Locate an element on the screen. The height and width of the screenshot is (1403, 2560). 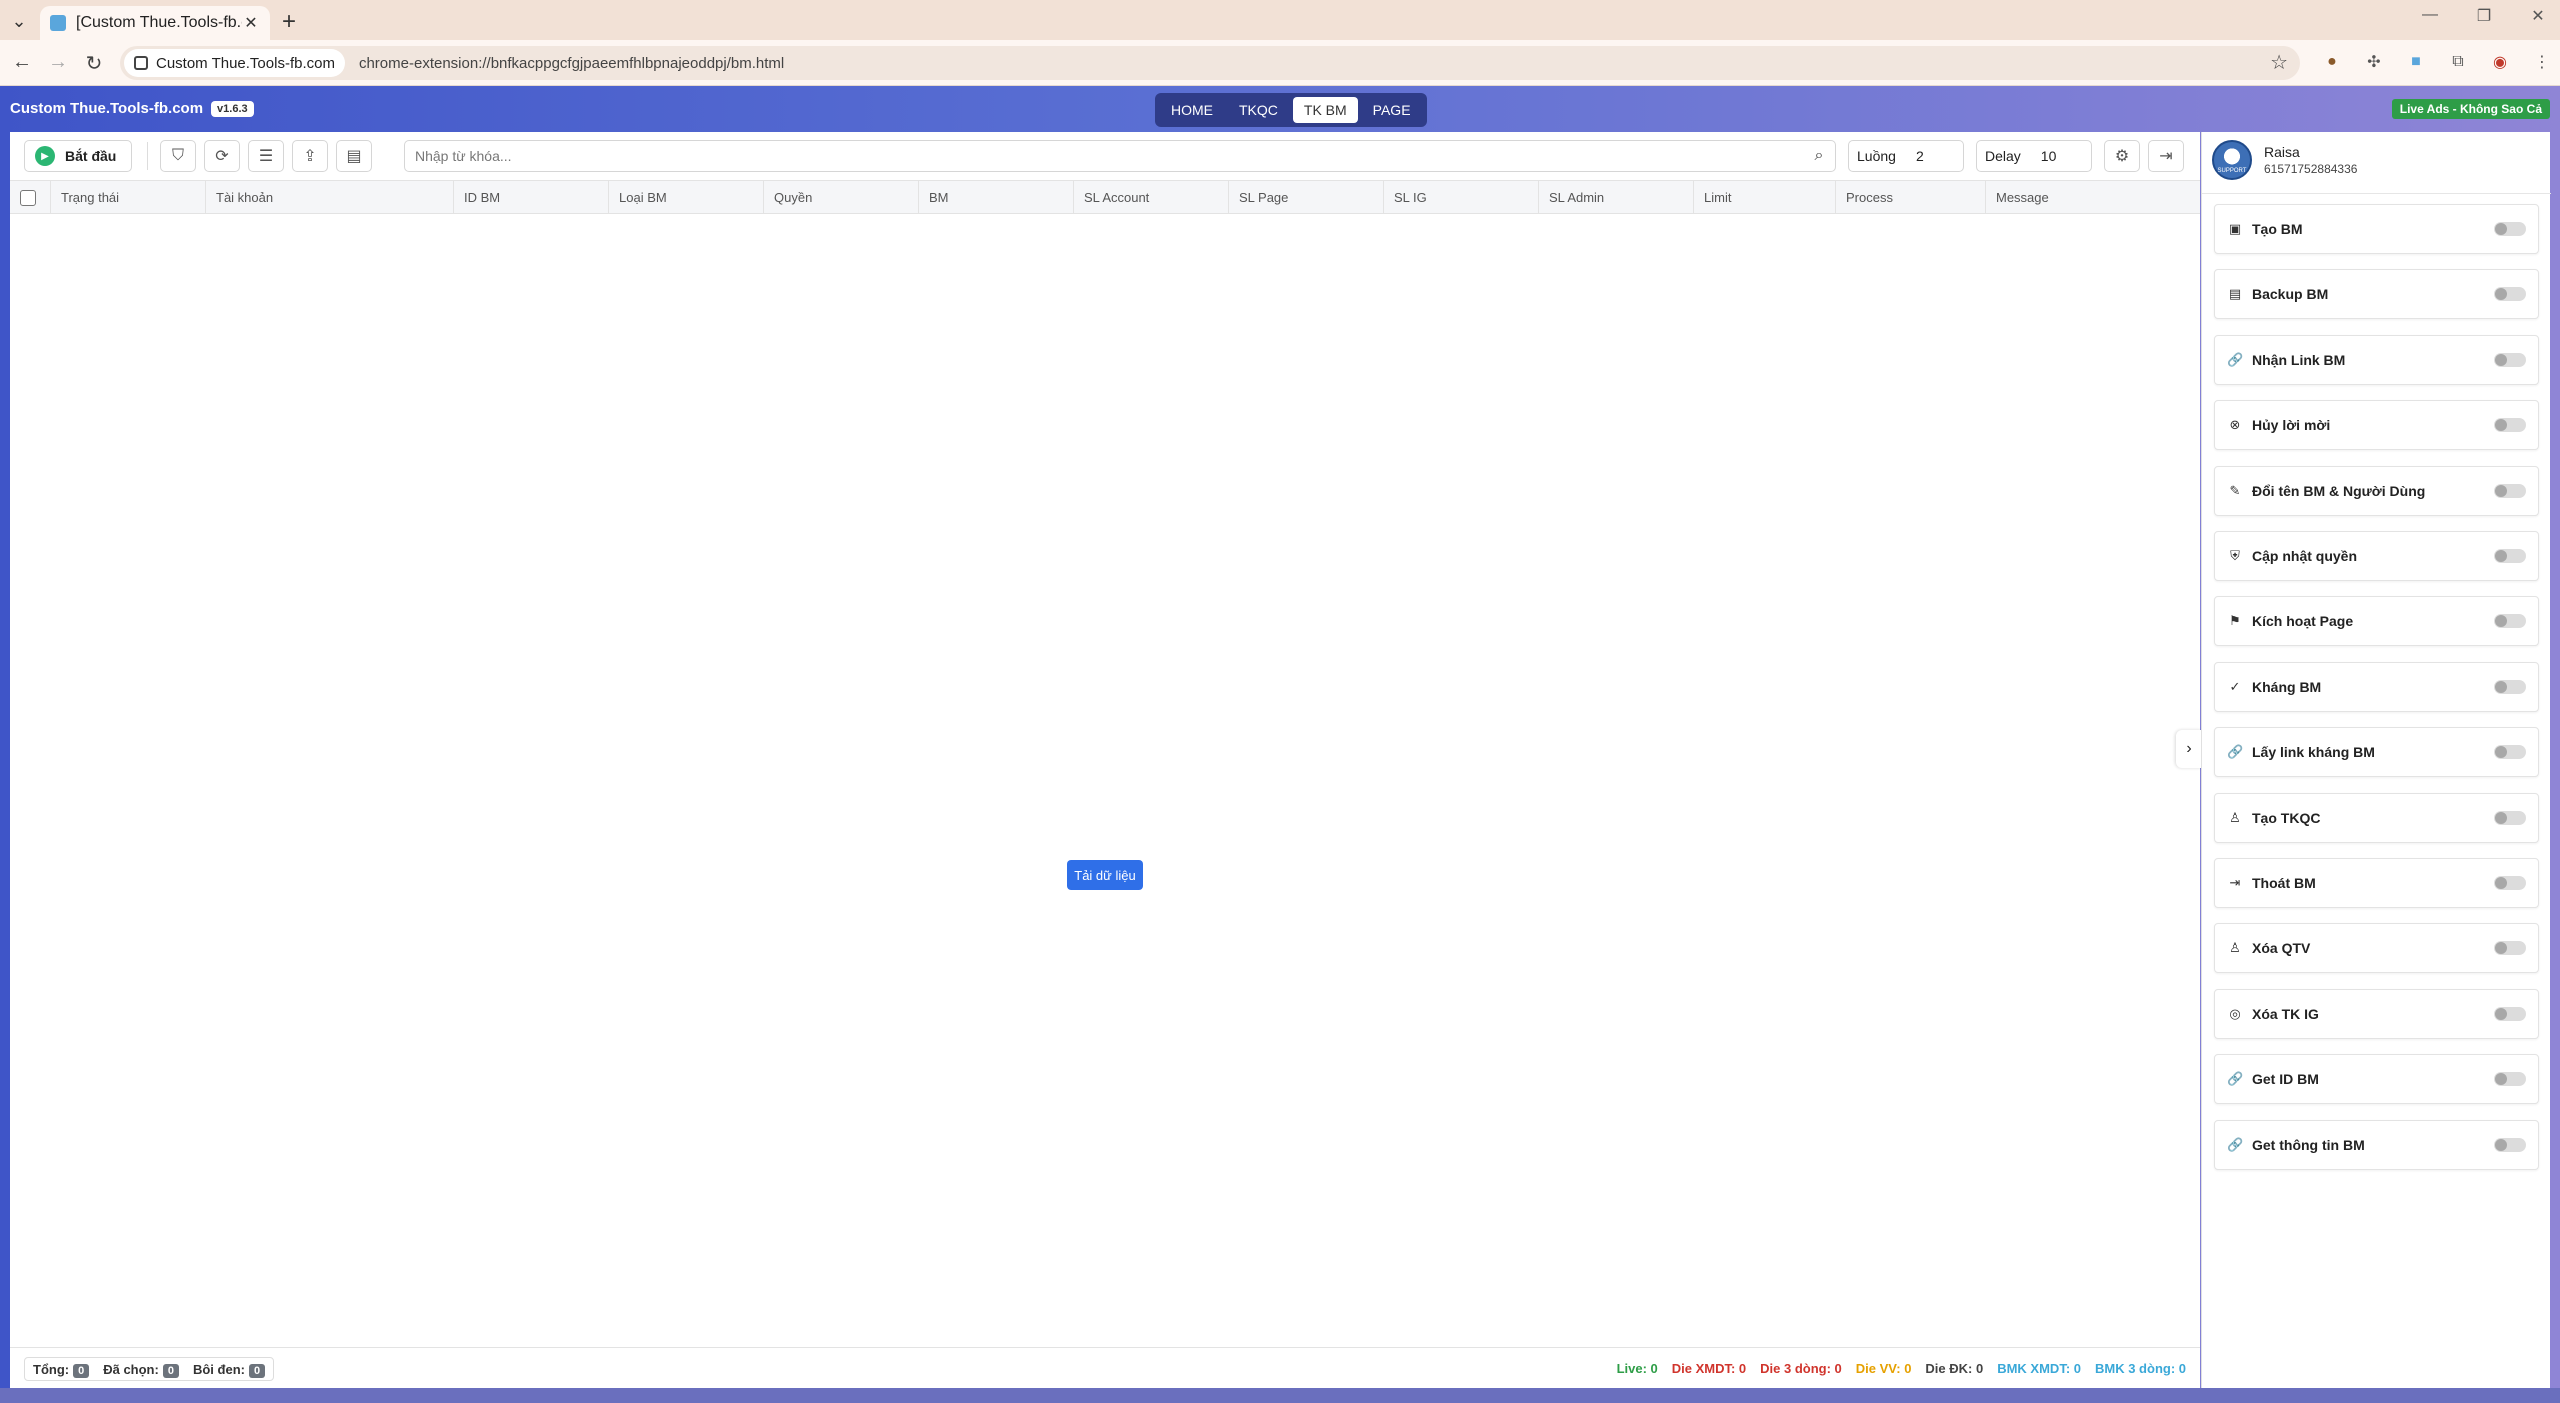
column-header: Process is located at coordinates (1910, 197).